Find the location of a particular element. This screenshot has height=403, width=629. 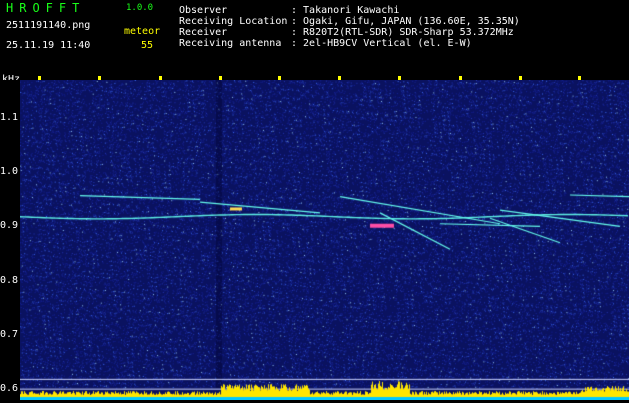

file-name: 2511191140.png is located at coordinates (48, 25).